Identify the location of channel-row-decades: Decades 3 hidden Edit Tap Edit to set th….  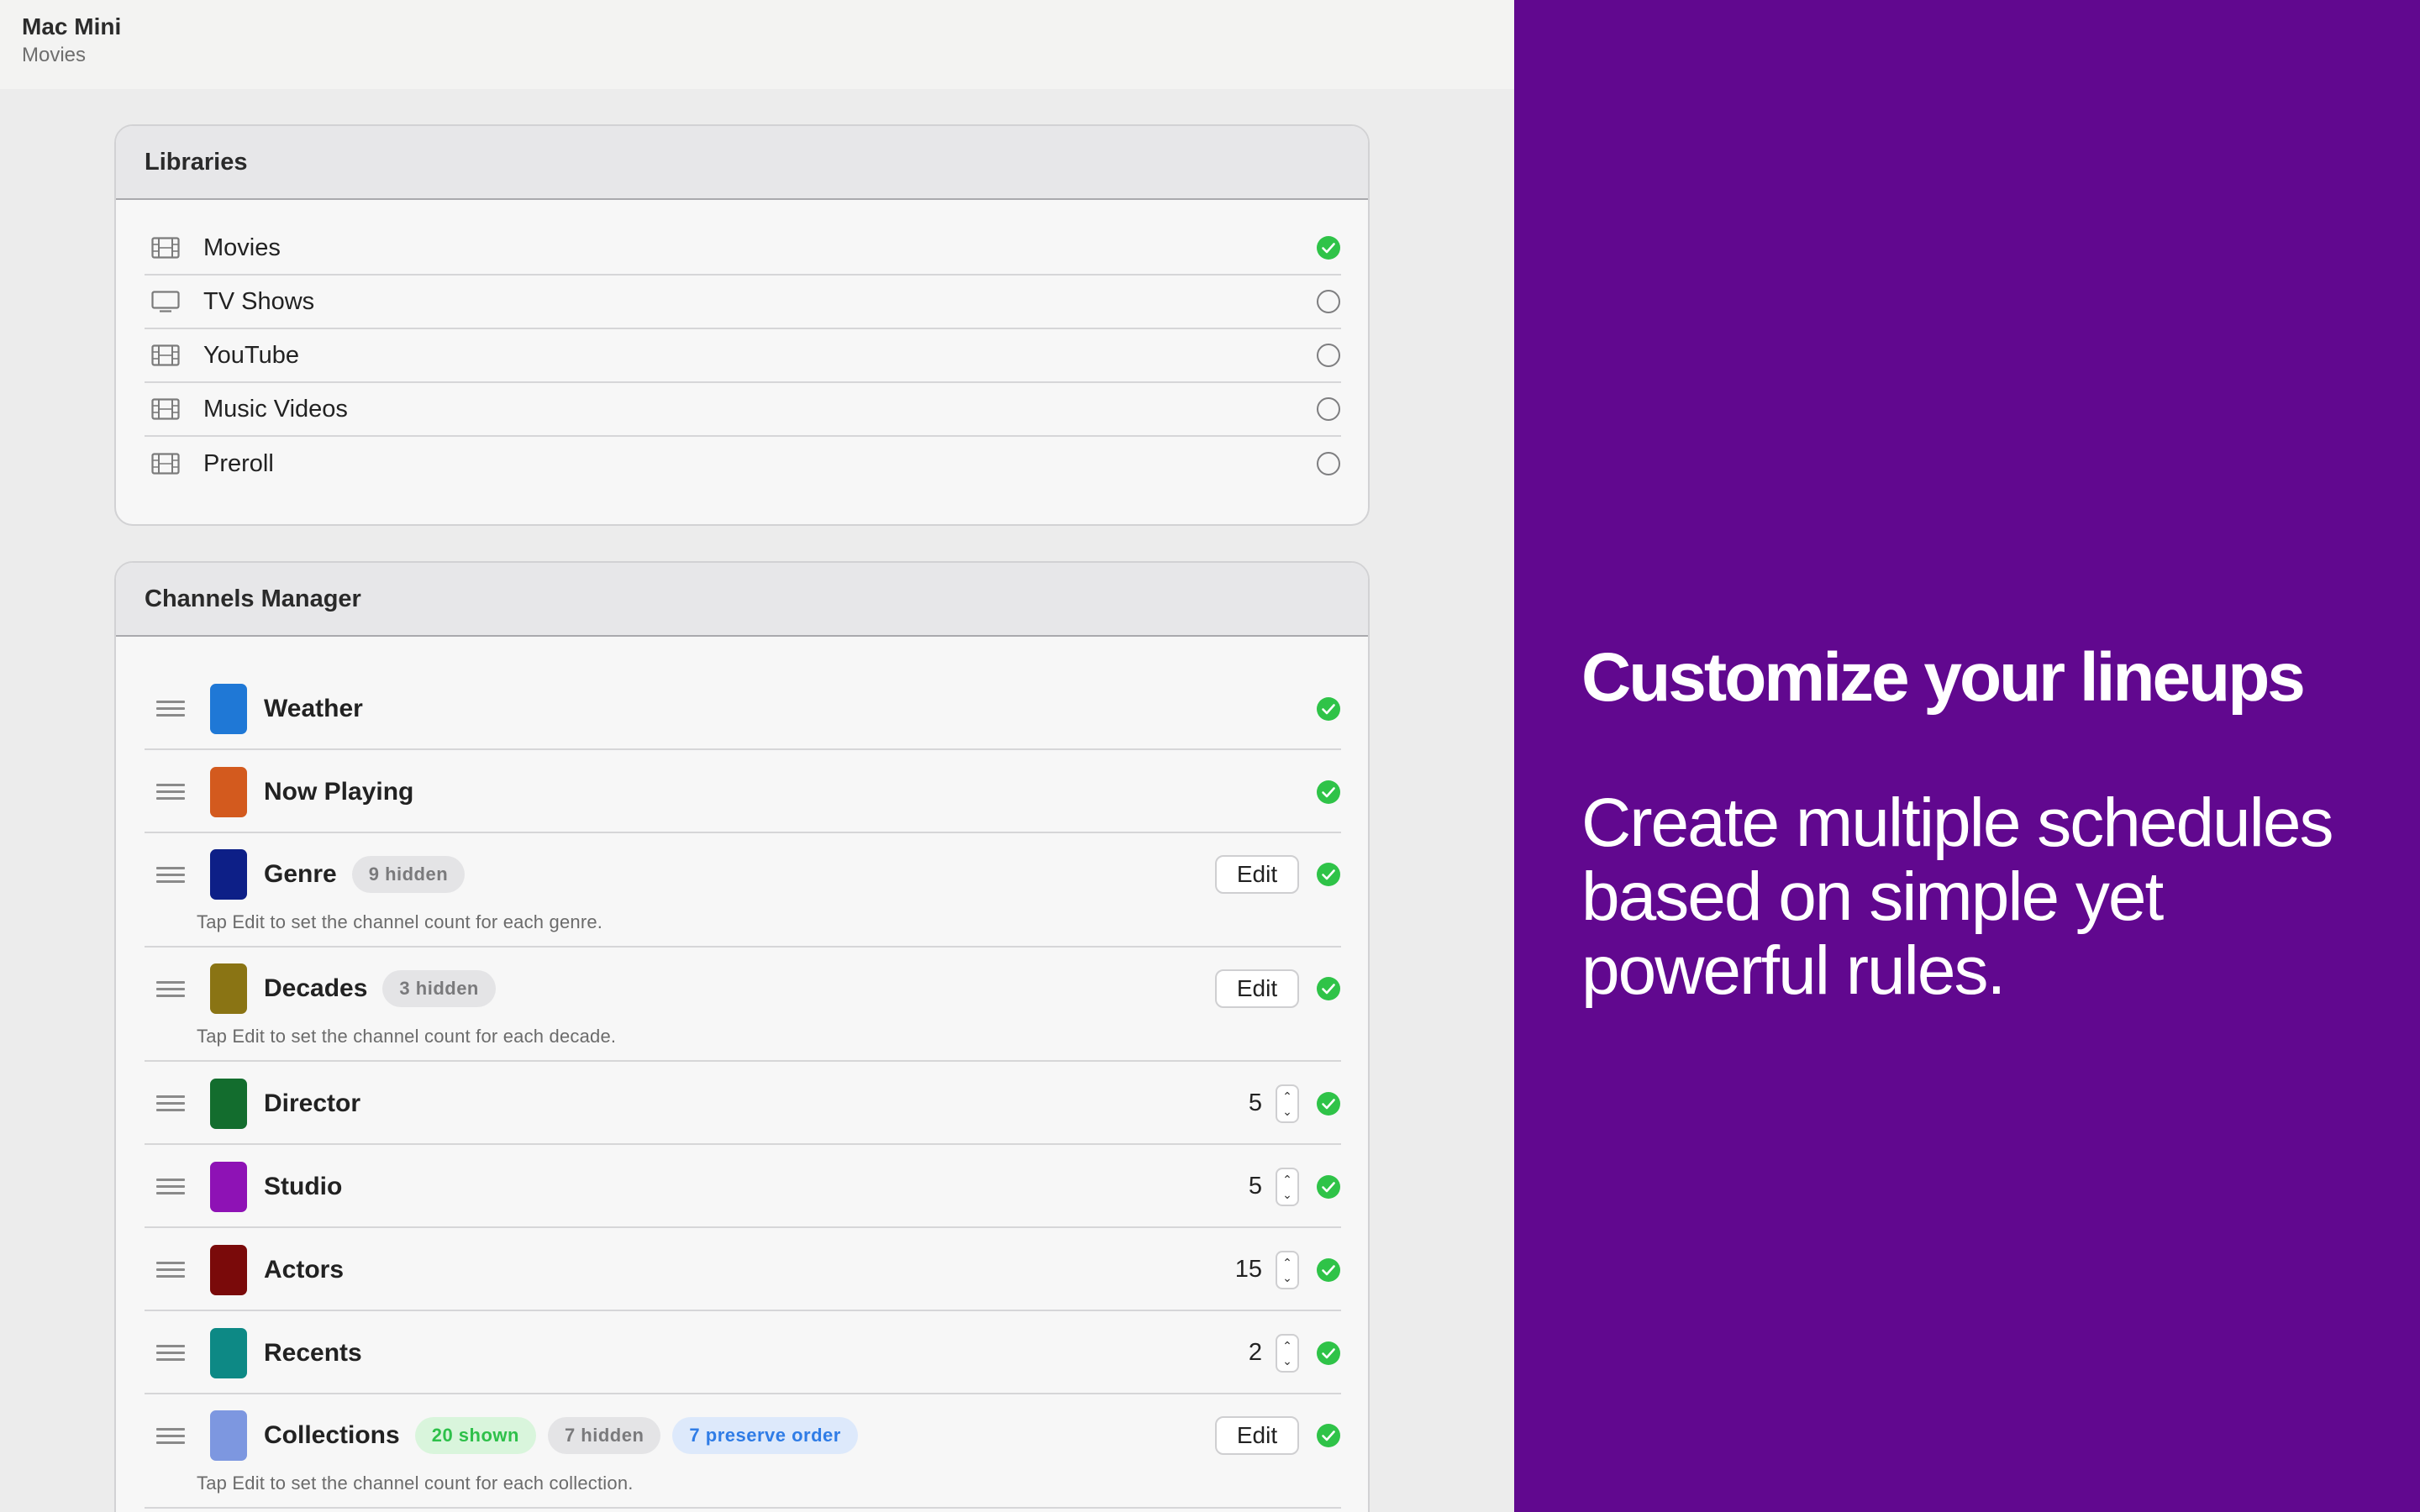
(743, 1005).